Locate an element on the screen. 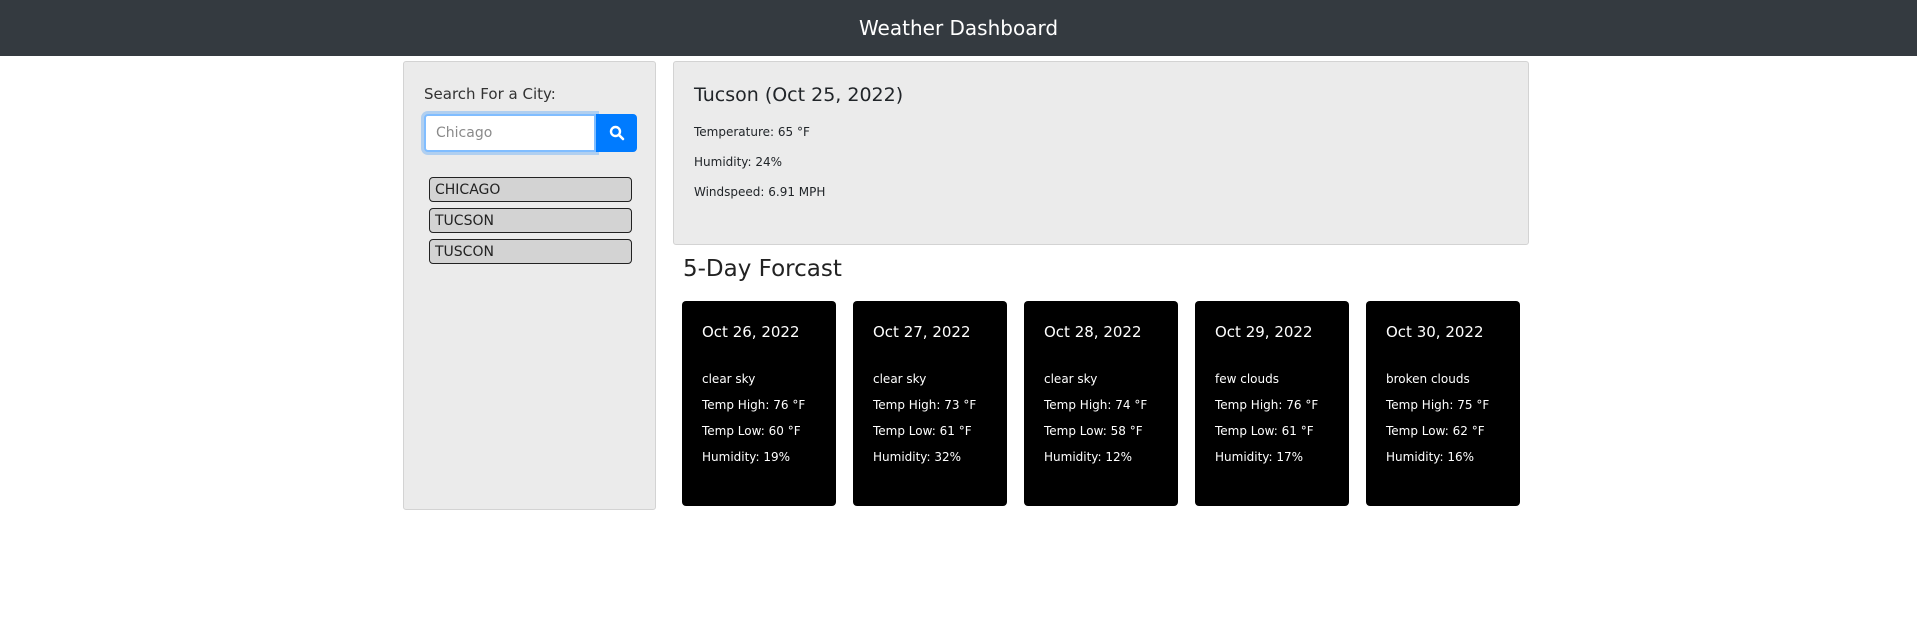 This screenshot has width=1917, height=634. current-city-title: Tucson (Oct 25, 2022) is located at coordinates (799, 95).